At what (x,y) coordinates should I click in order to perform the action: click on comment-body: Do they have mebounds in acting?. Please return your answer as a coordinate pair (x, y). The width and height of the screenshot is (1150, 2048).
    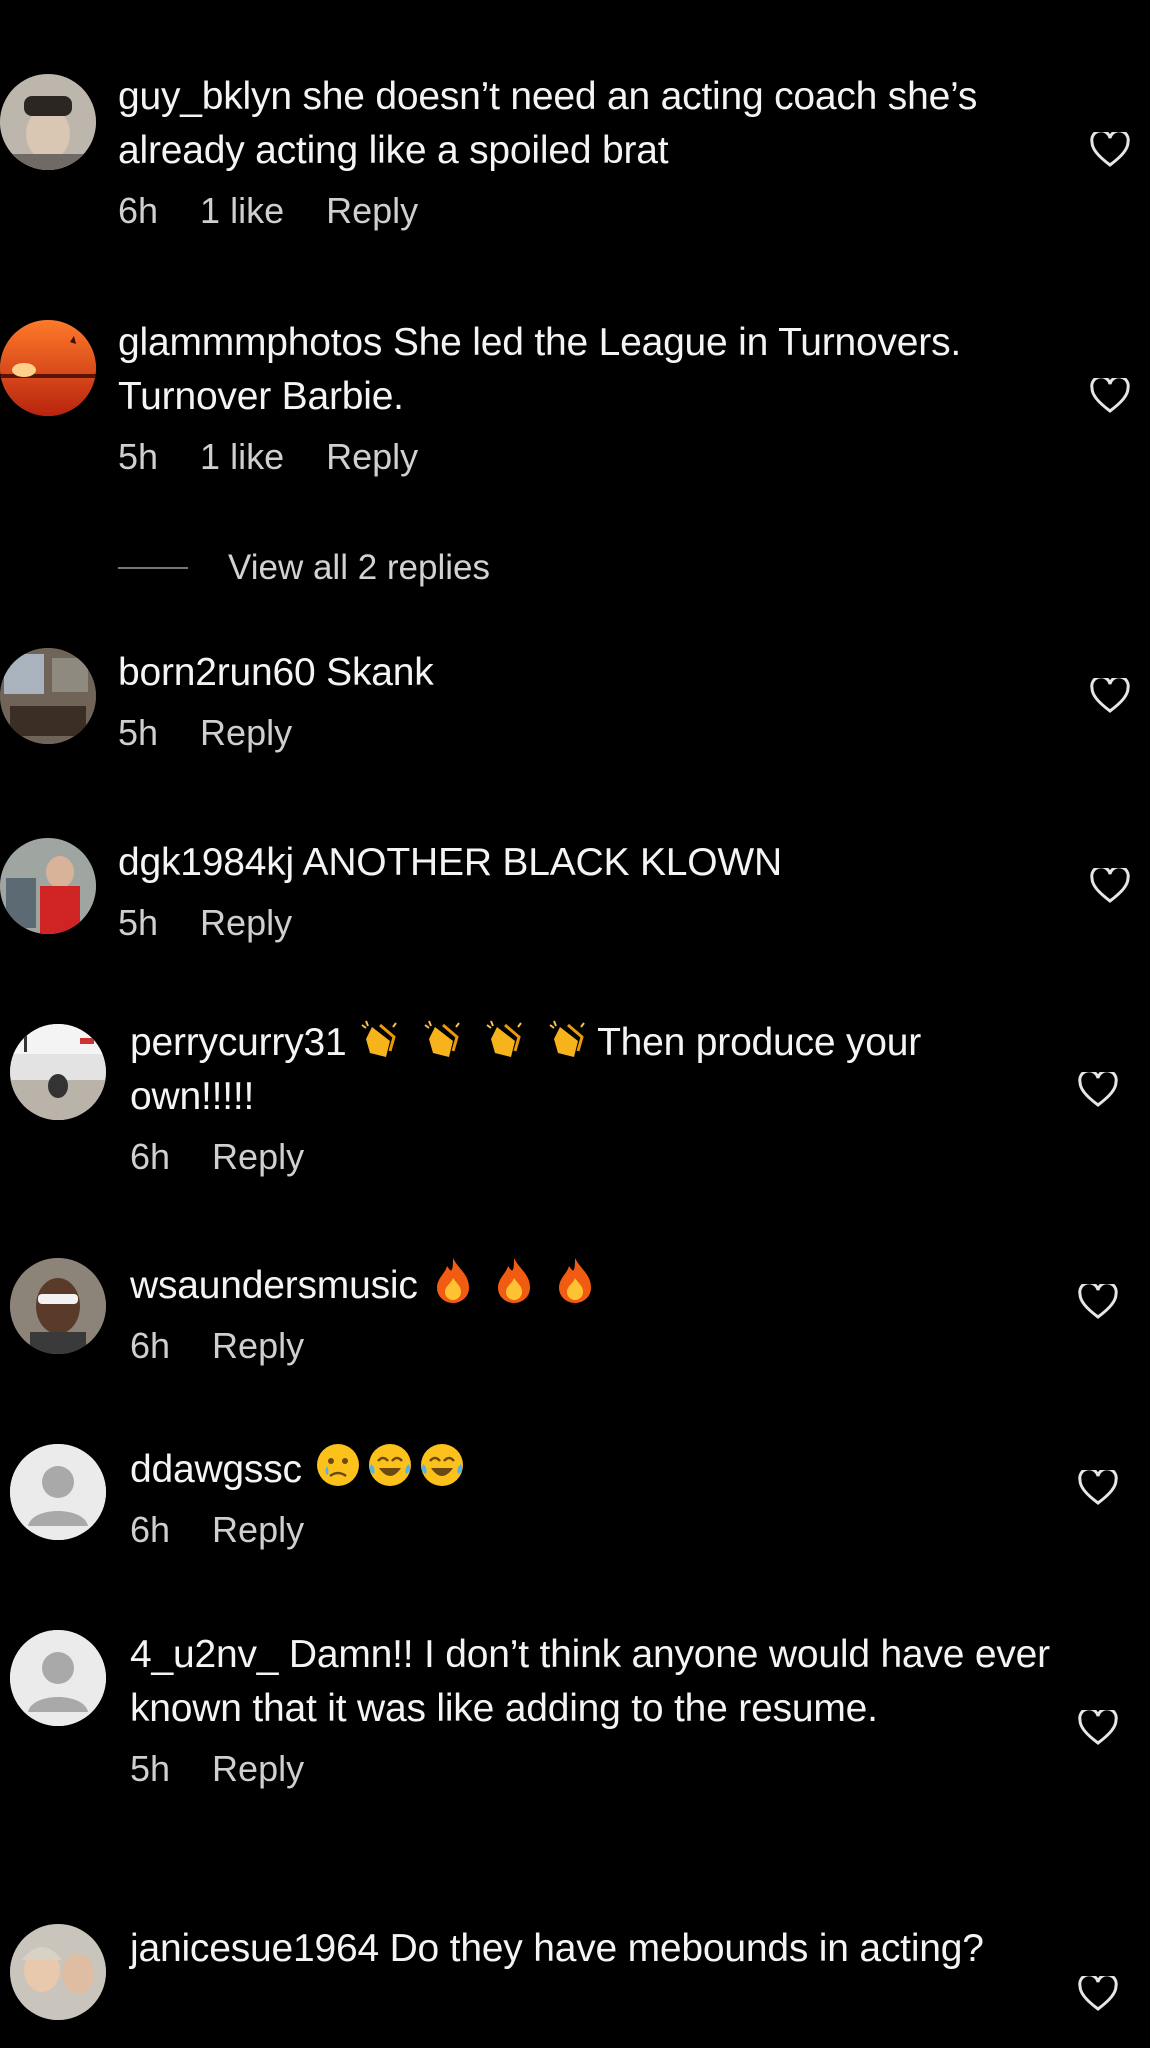
    Looking at the image, I should click on (686, 1948).